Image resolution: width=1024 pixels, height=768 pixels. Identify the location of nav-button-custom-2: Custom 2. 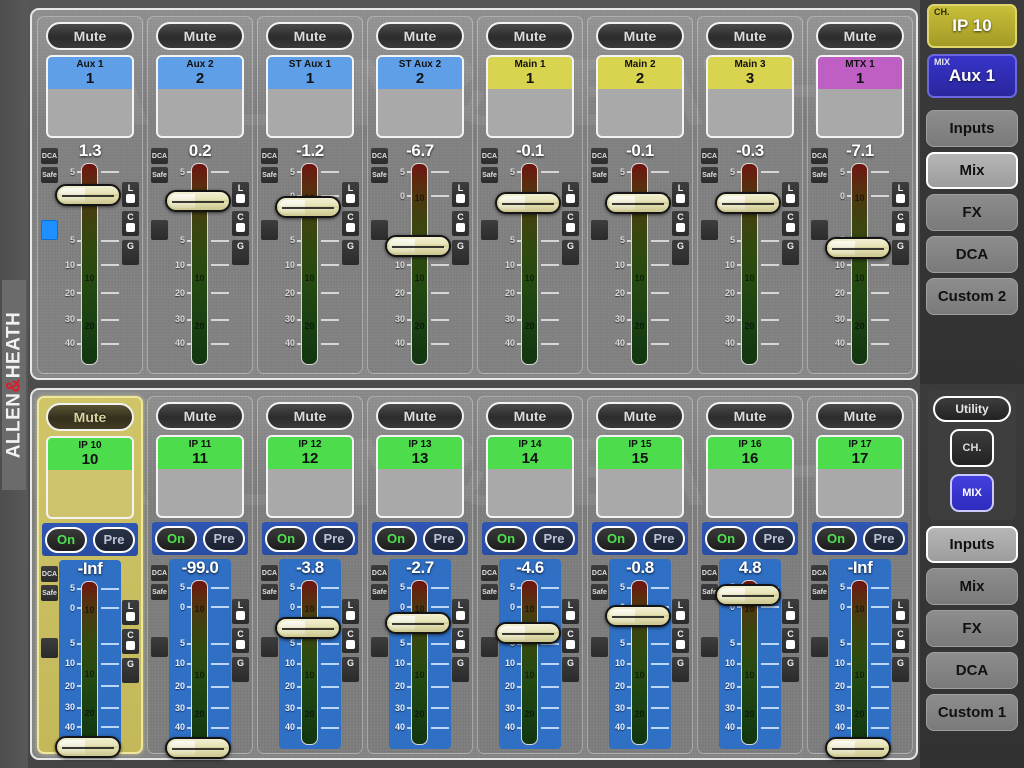
(972, 296).